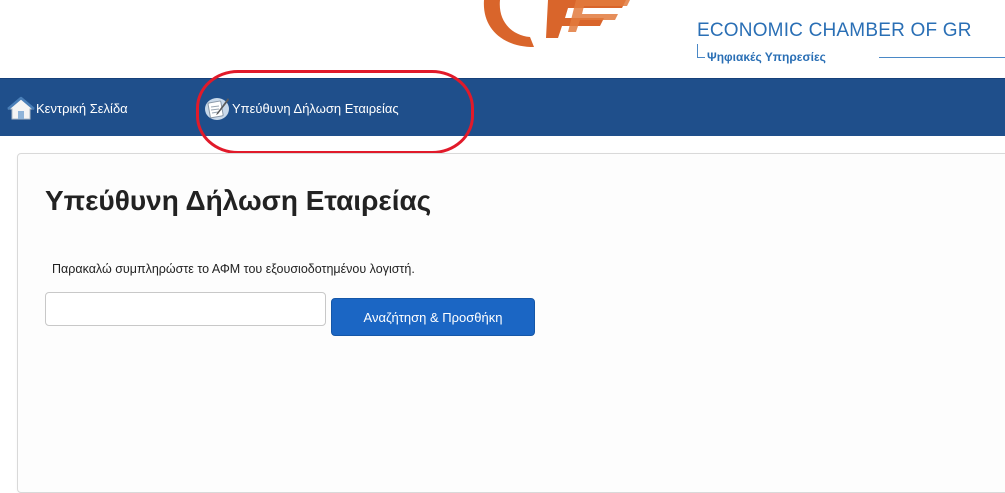 The width and height of the screenshot is (1005, 493). Describe the element at coordinates (834, 30) in the screenshot. I see `organization-name: ECONOMIC CHAMBER OF GR` at that location.